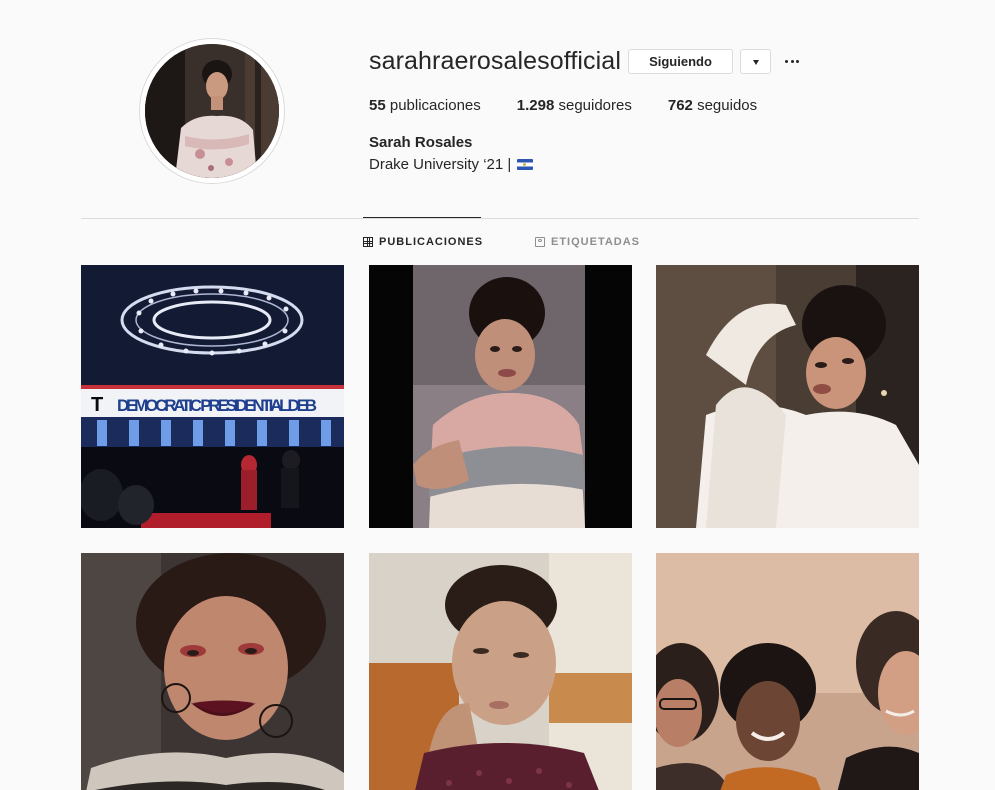 The width and height of the screenshot is (995, 790). I want to click on chevron-down-icon, so click(756, 62).